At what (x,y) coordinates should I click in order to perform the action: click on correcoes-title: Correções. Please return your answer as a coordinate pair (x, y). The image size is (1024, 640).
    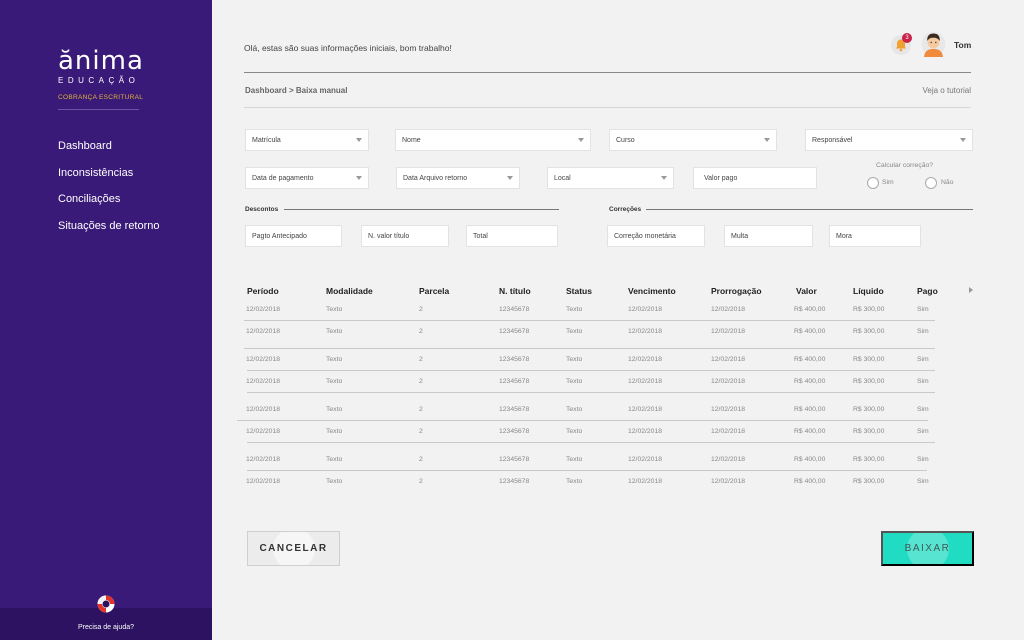
    Looking at the image, I should click on (625, 209).